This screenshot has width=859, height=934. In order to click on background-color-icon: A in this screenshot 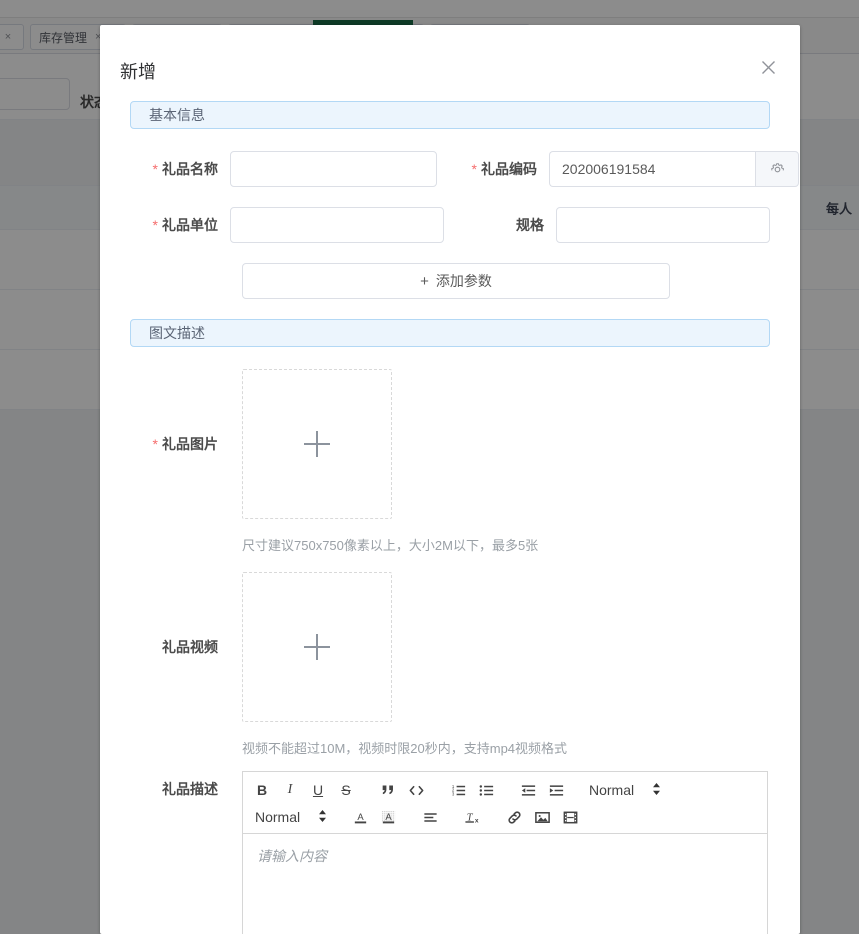, I will do `click(388, 817)`.